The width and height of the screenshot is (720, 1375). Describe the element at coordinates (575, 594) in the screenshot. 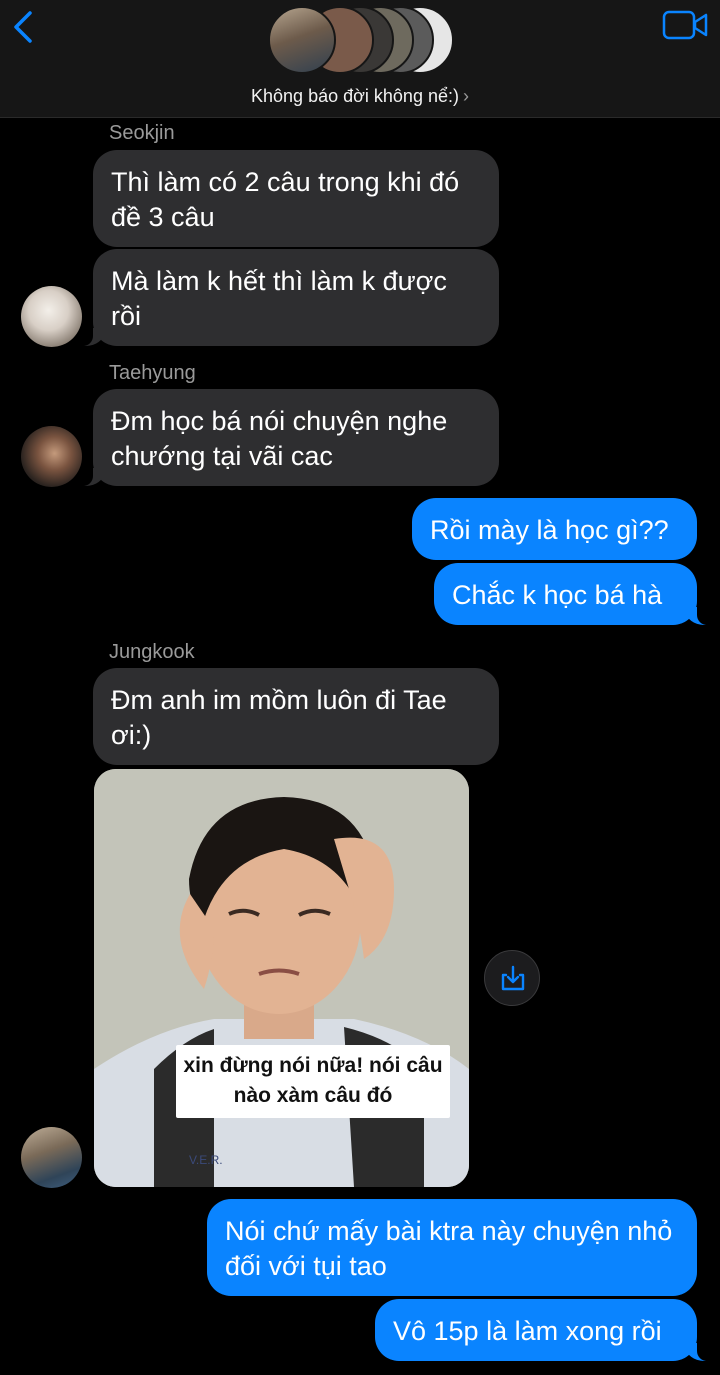

I see `message-bubble-sent: Chắc k học bá hà` at that location.